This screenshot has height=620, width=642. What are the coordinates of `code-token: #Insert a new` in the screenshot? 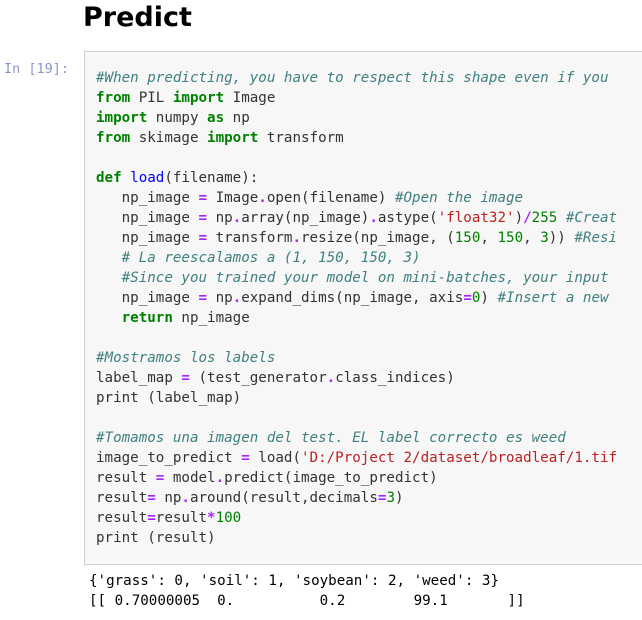 It's located at (553, 298).